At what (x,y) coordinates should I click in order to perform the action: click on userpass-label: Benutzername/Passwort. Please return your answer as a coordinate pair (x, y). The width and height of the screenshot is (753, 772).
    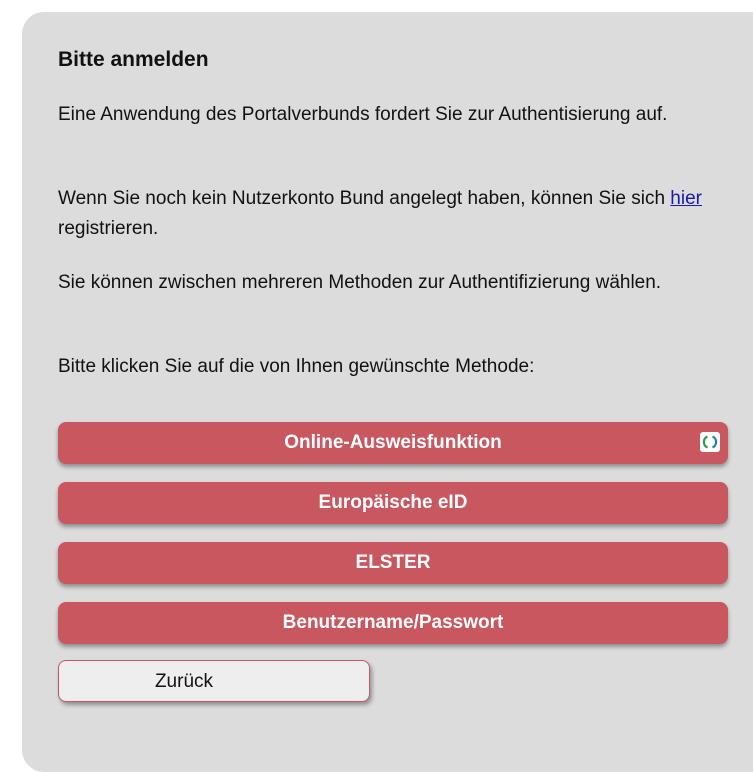
    Looking at the image, I should click on (393, 622).